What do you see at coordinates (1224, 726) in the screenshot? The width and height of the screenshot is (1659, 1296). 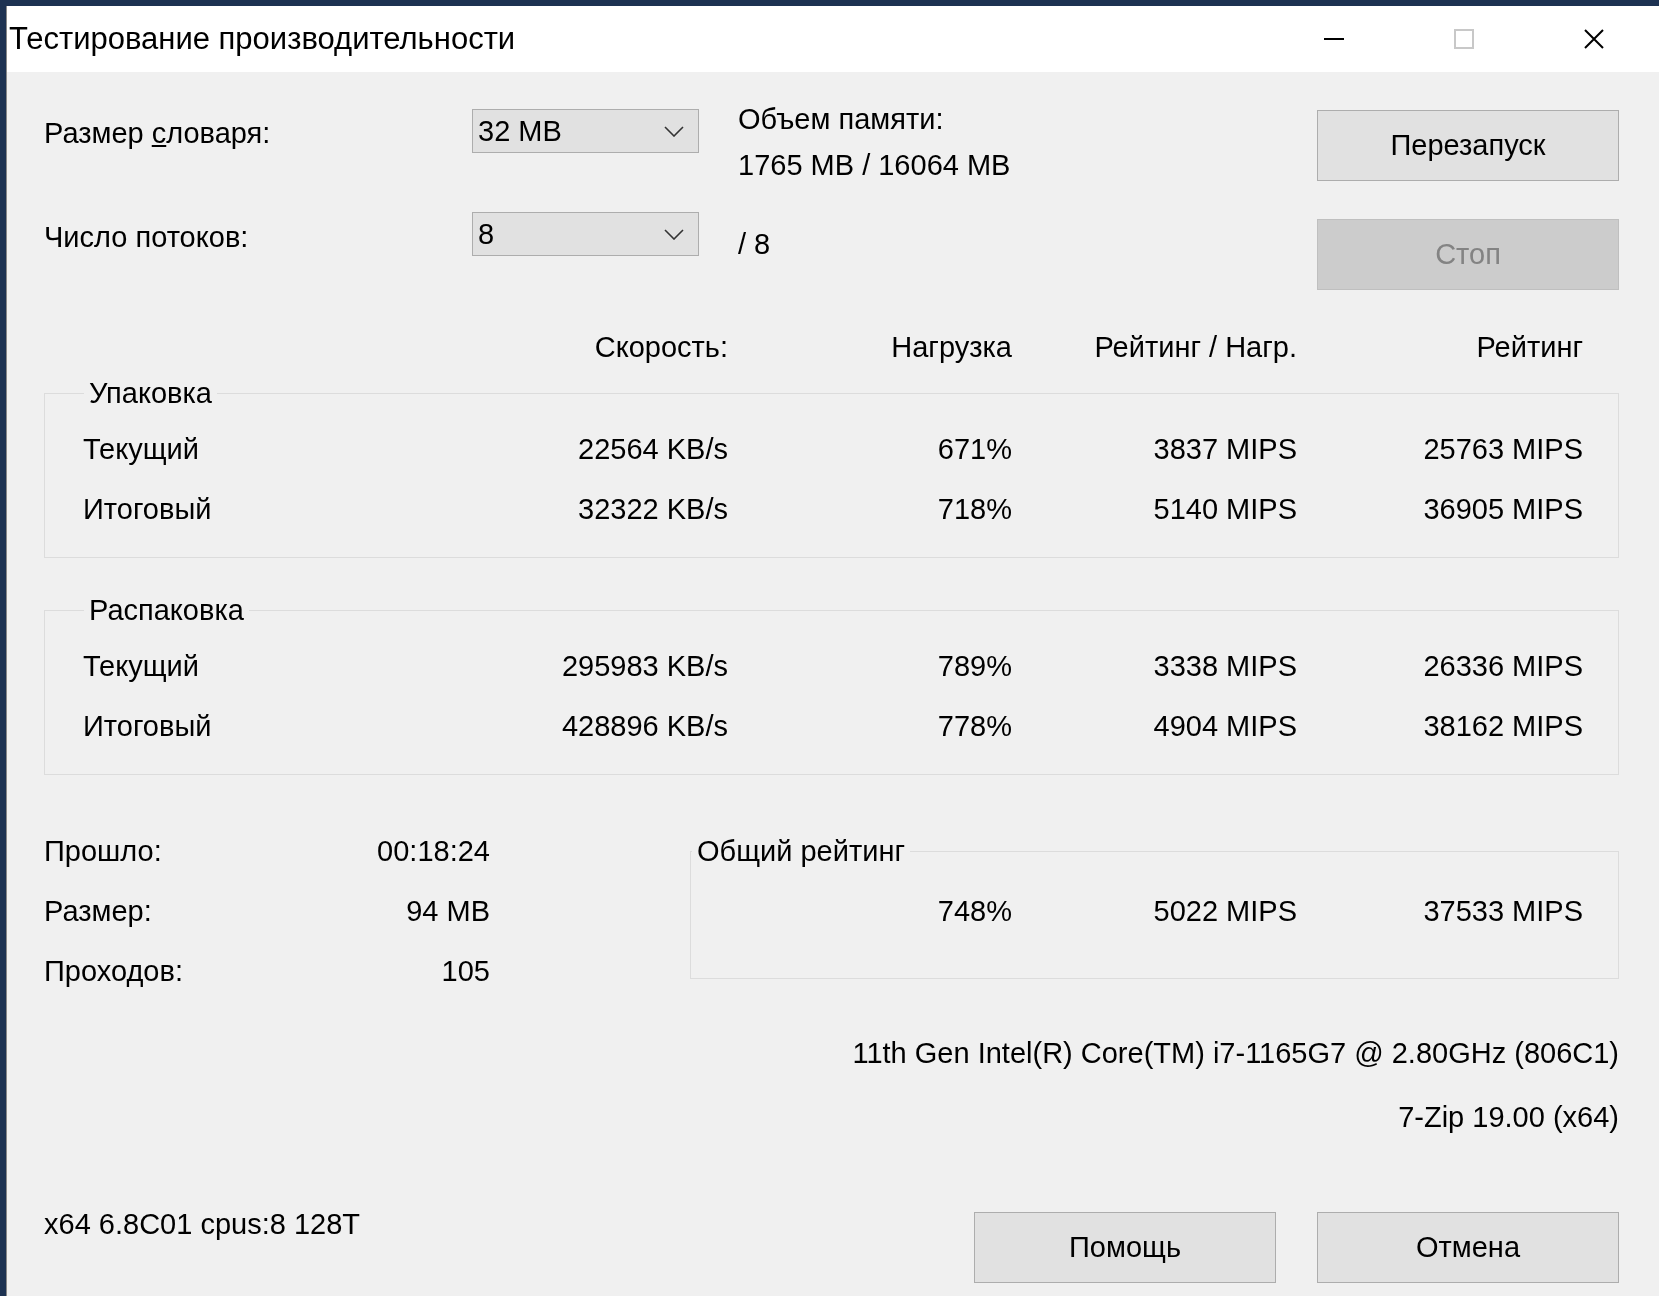 I see `value-cell-text: 4904 MIPS` at bounding box center [1224, 726].